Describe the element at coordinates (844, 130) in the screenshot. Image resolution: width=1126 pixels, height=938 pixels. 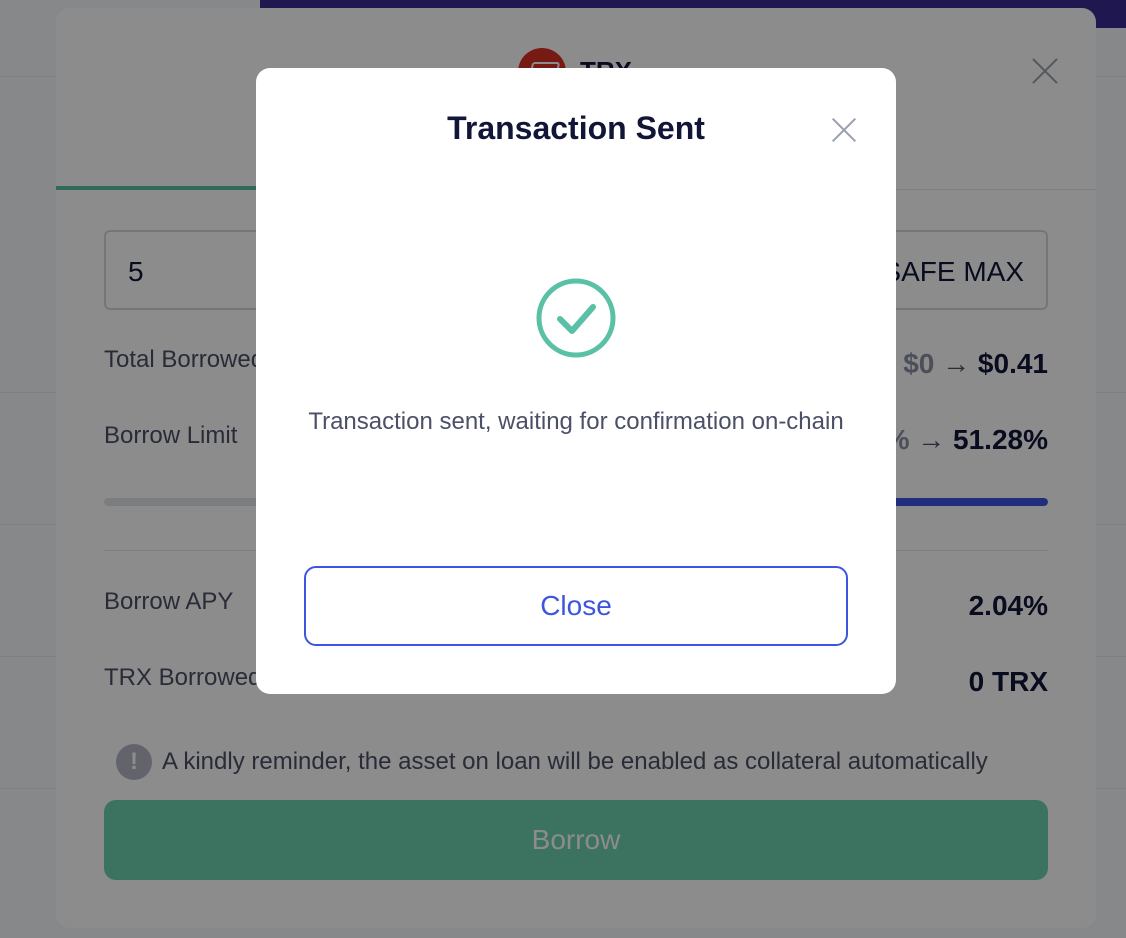
I see `close-icon` at that location.